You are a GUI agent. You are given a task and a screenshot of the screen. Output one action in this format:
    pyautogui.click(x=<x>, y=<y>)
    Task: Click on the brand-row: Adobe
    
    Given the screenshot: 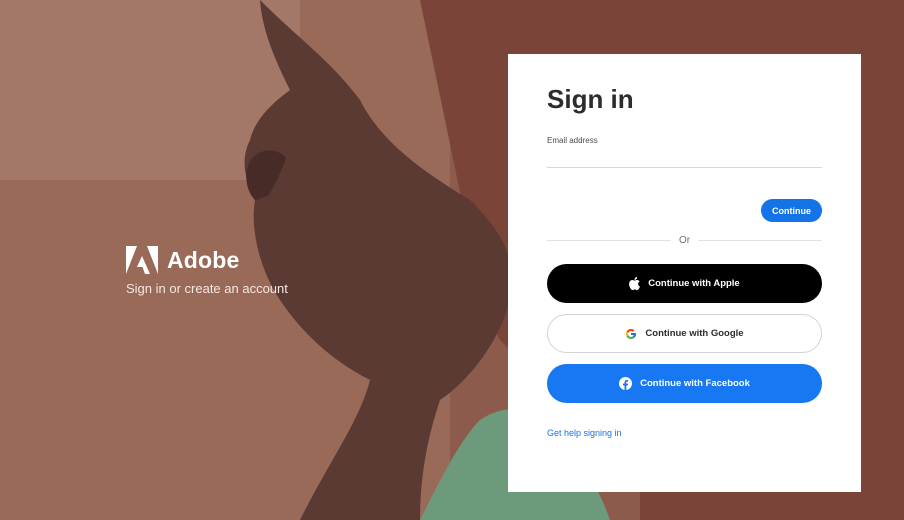 What is the action you would take?
    pyautogui.click(x=207, y=260)
    